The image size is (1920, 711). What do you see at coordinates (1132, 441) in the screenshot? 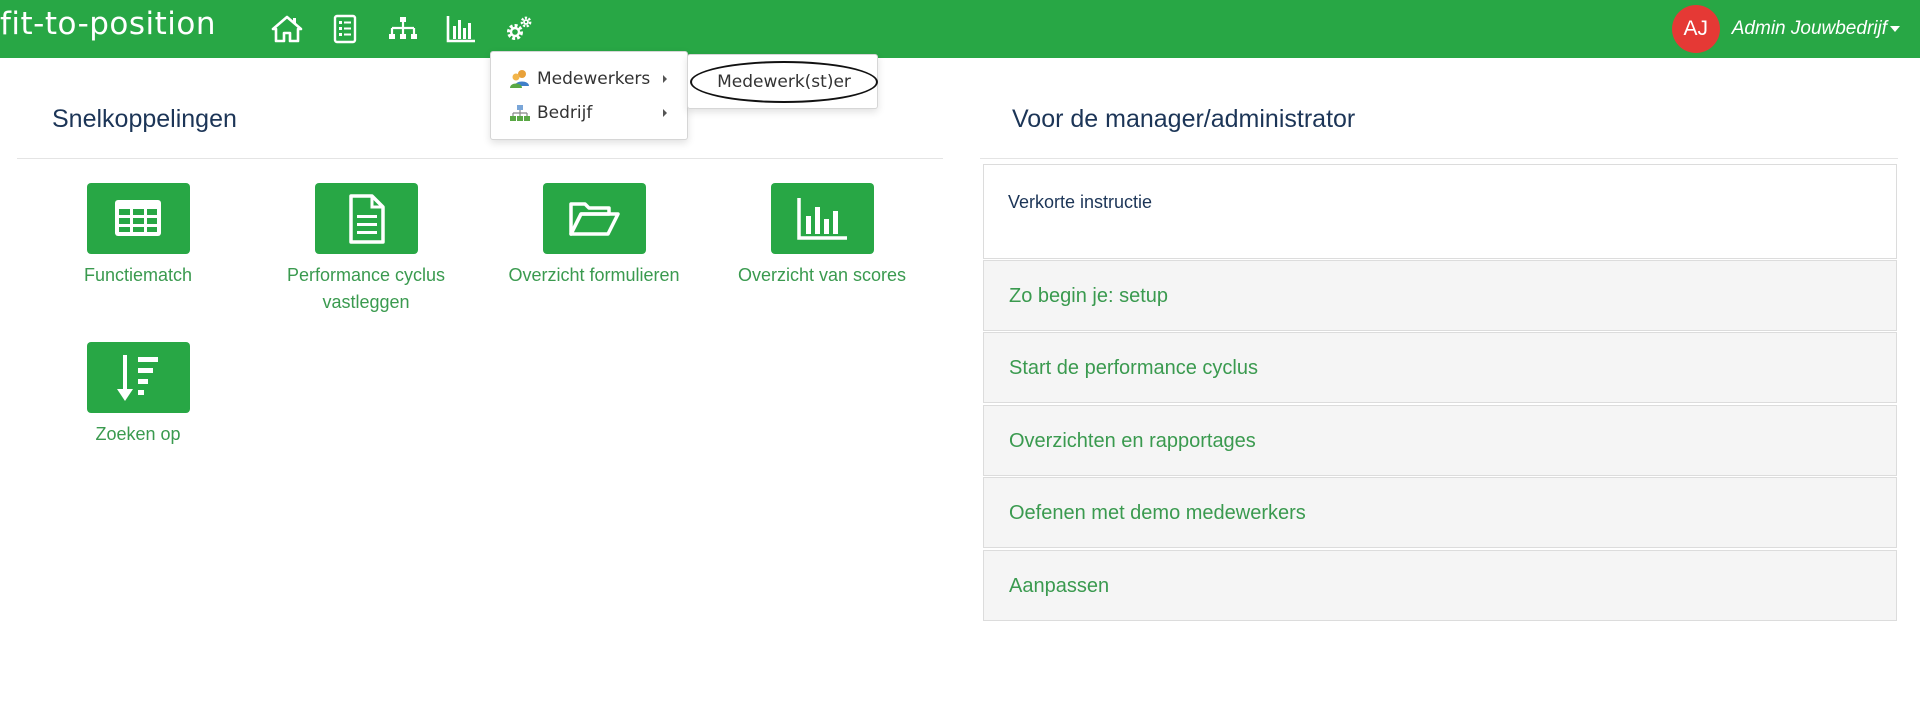
I see `accordion-label: Overzichten en rapportages` at bounding box center [1132, 441].